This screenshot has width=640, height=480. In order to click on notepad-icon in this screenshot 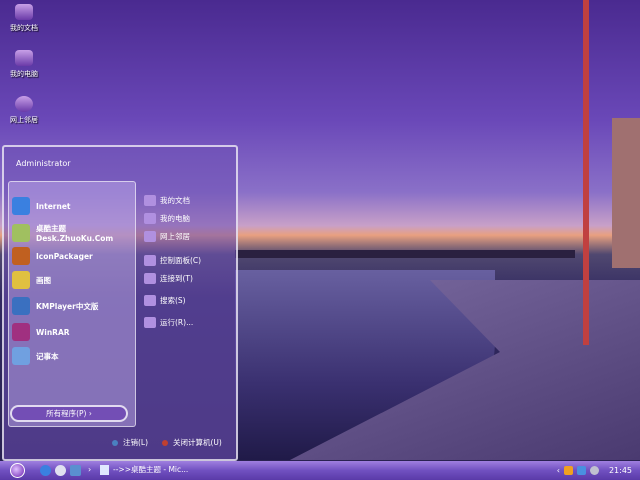, I will do `click(21, 356)`.